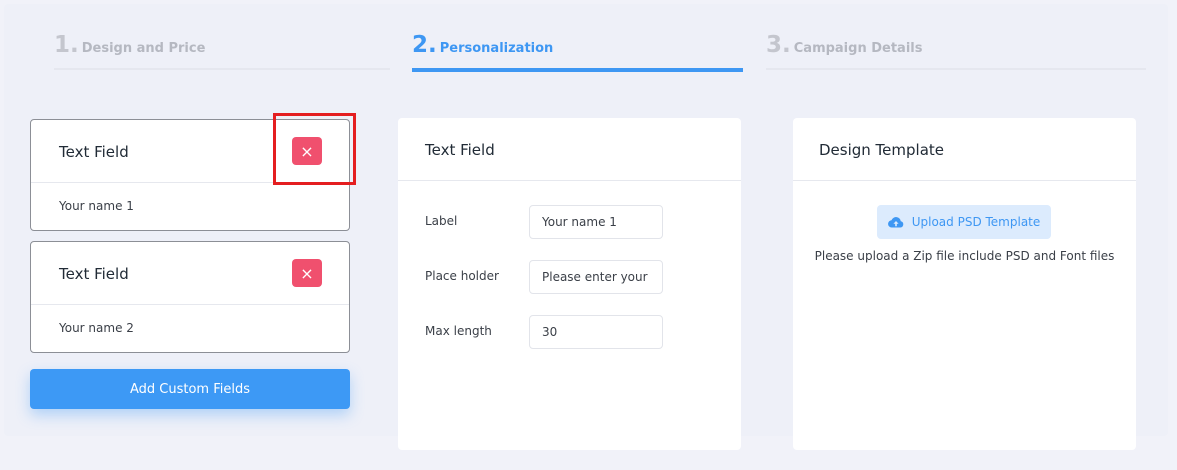  What do you see at coordinates (569, 149) in the screenshot?
I see `field-editor-header: Text Field` at bounding box center [569, 149].